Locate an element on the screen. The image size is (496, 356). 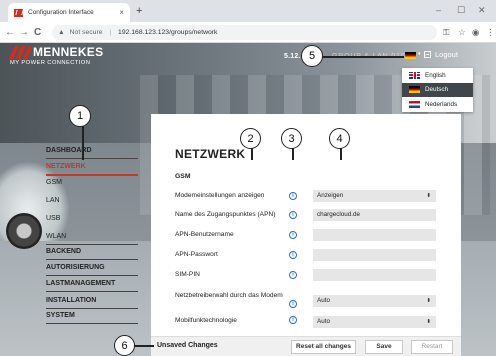
sidebar-subitem-gsm: GSM is located at coordinates (92, 182).